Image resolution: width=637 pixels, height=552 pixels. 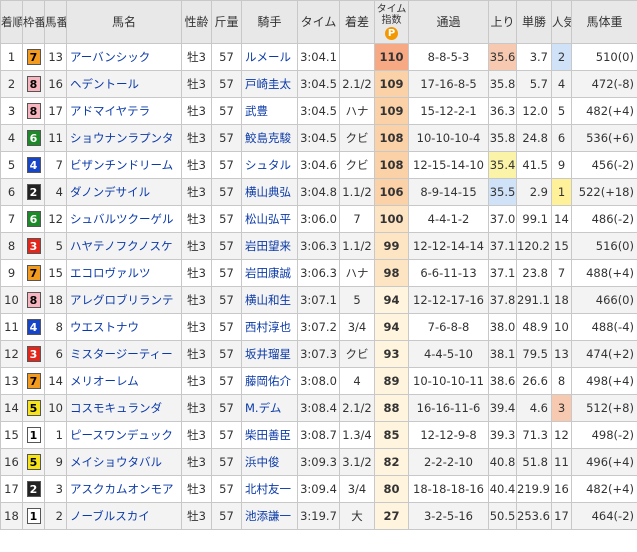 I want to click on jockey-name: 岩田康誠, so click(x=269, y=273).